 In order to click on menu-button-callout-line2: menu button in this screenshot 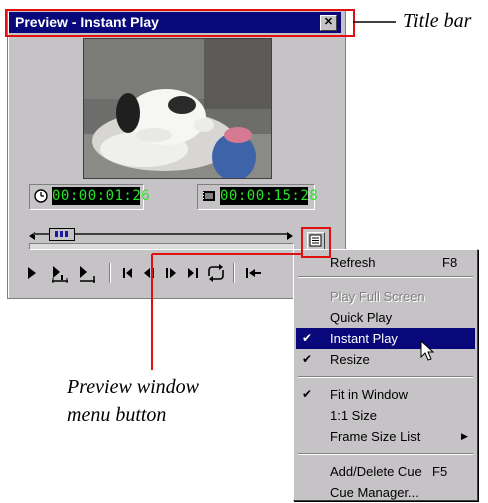, I will do `click(117, 415)`.